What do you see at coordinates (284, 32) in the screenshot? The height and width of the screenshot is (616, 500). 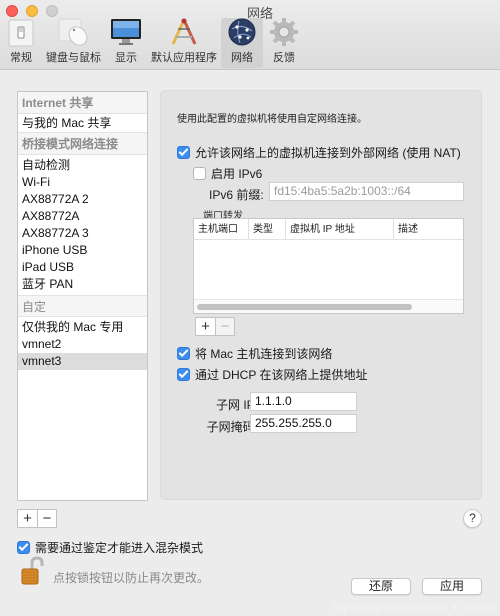 I see `feedback-gear-icon` at bounding box center [284, 32].